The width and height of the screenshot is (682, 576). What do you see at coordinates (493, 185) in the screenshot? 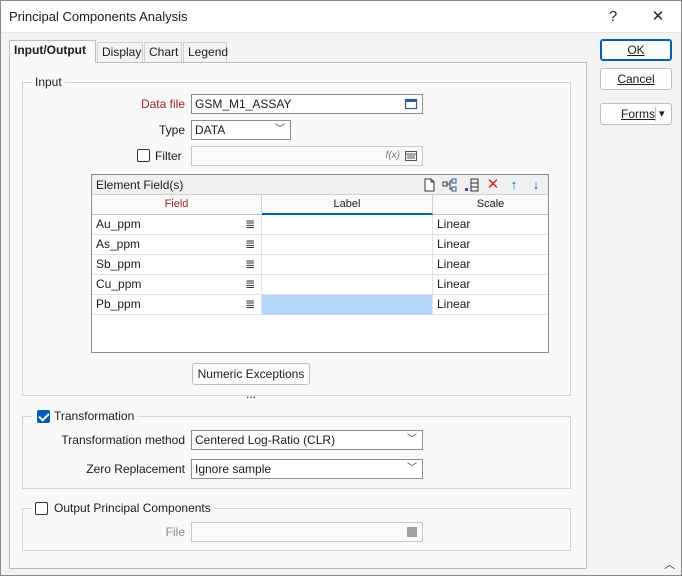
I see `delete-icon: ✕` at bounding box center [493, 185].